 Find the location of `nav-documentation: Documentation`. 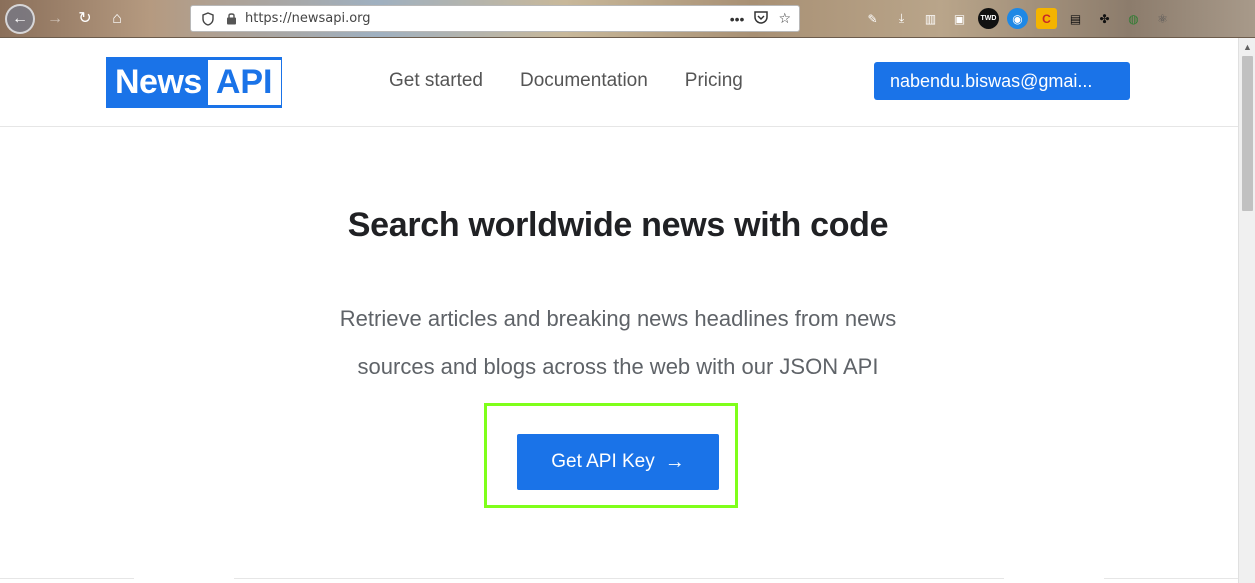

nav-documentation: Documentation is located at coordinates (584, 81).